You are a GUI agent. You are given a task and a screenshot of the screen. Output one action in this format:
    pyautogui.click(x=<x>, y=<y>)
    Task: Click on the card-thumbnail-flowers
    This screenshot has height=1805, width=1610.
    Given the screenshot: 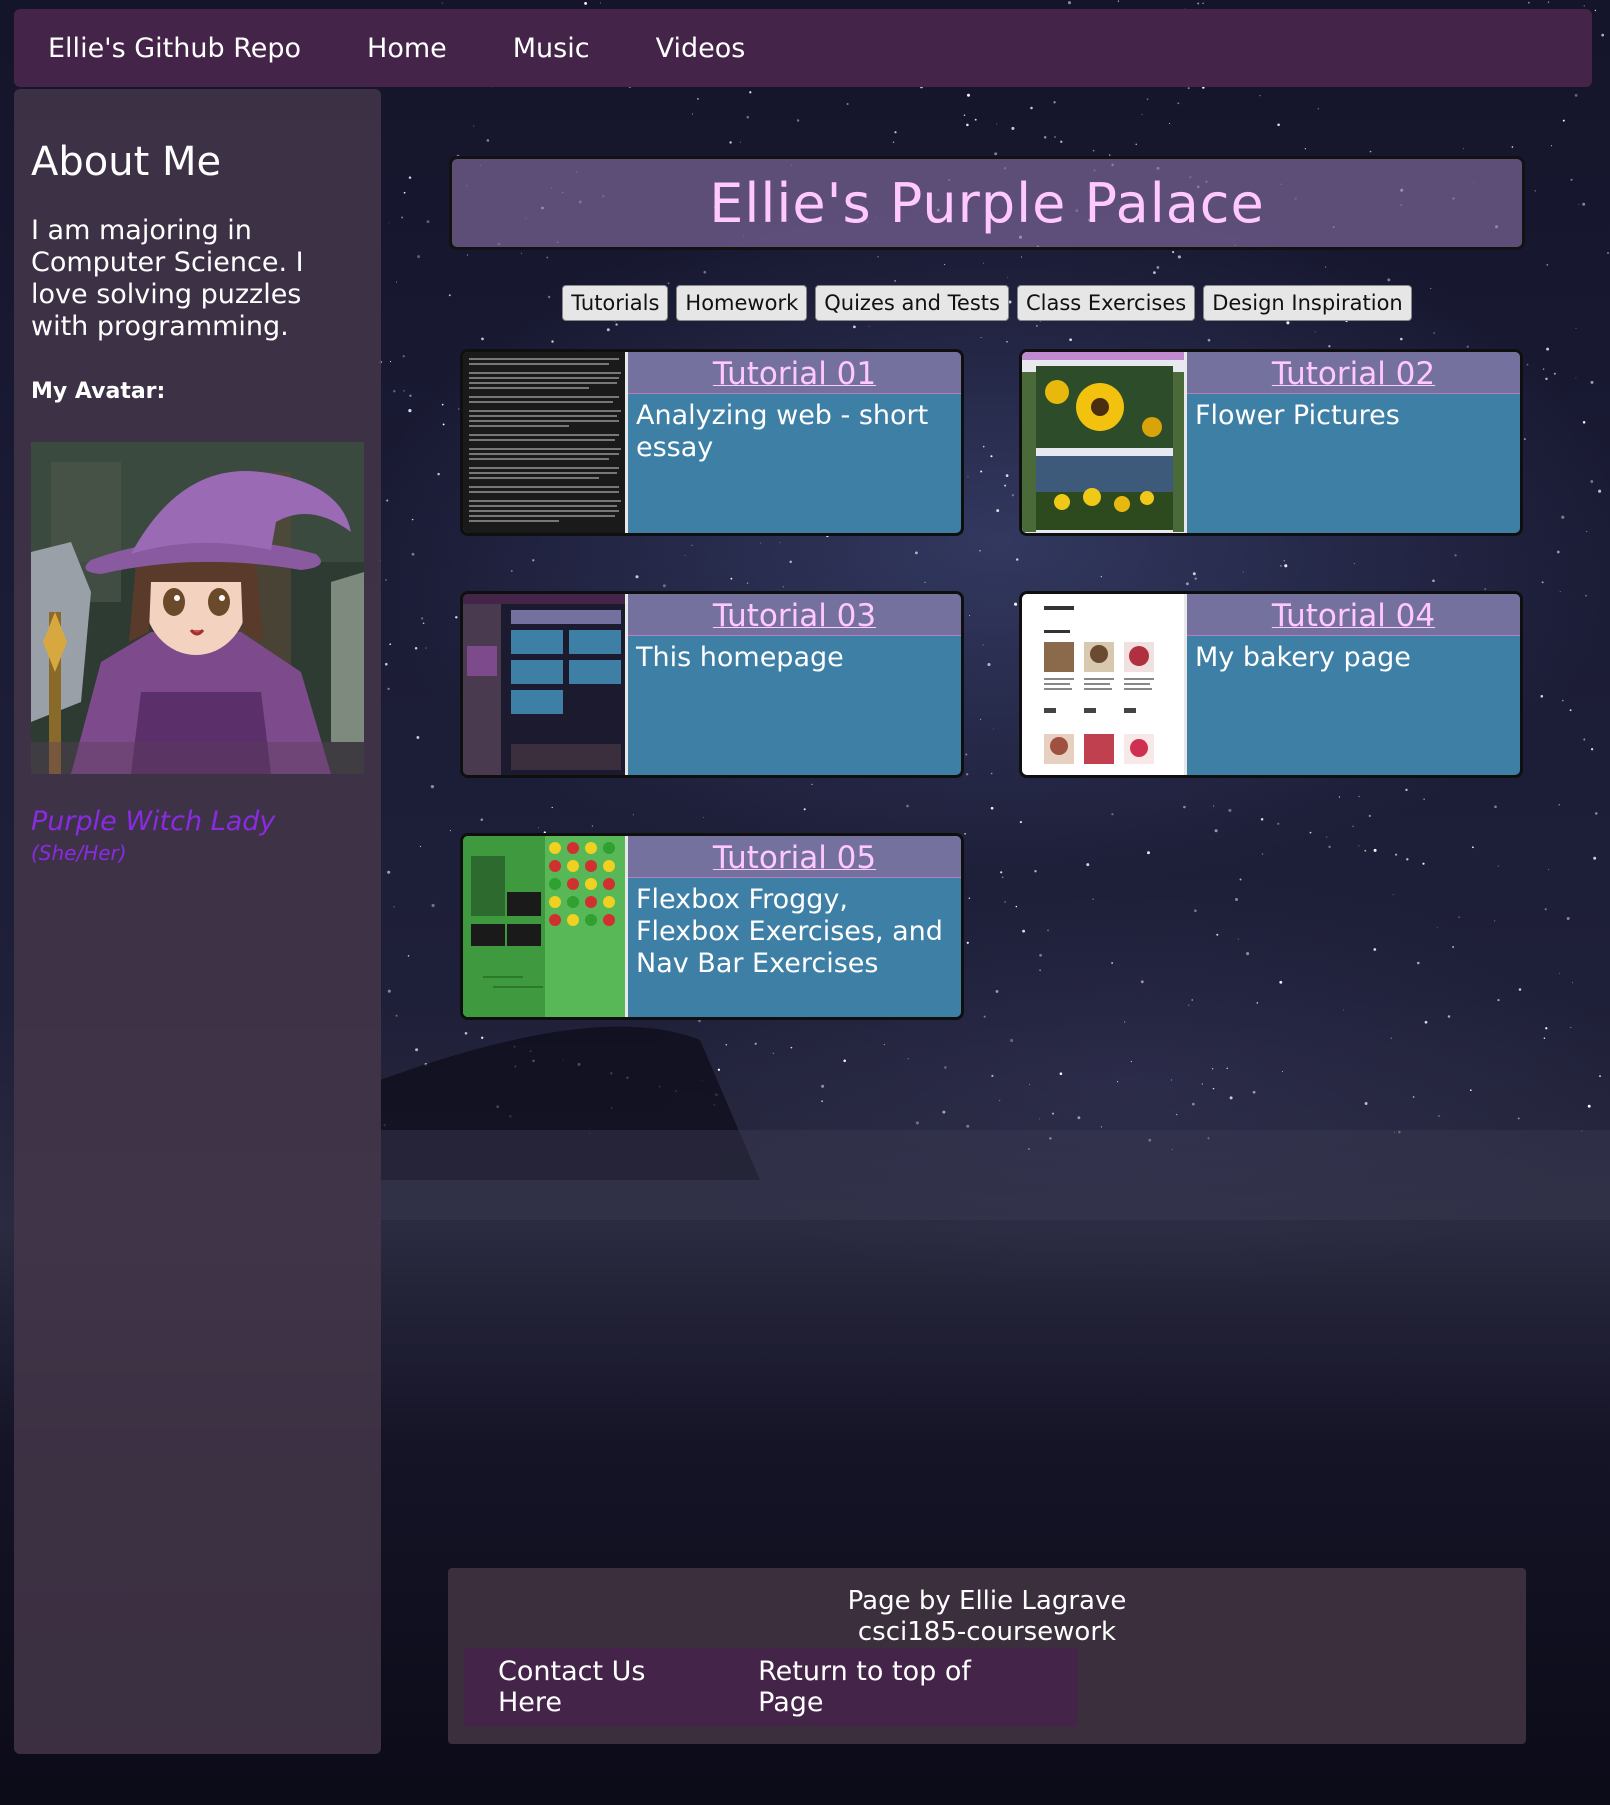 What is the action you would take?
    pyautogui.click(x=1104, y=442)
    